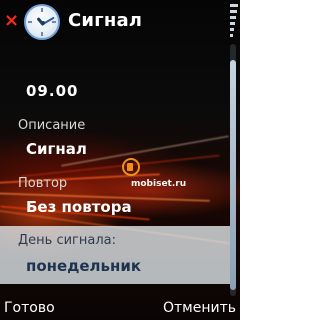 The height and width of the screenshot is (320, 320). Describe the element at coordinates (42, 22) in the screenshot. I see `alarm-clock-icon` at that location.